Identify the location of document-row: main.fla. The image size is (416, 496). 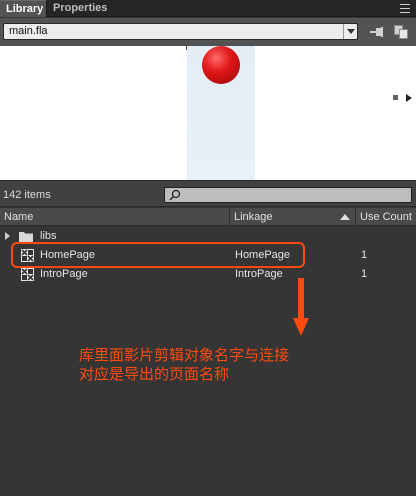
(208, 32).